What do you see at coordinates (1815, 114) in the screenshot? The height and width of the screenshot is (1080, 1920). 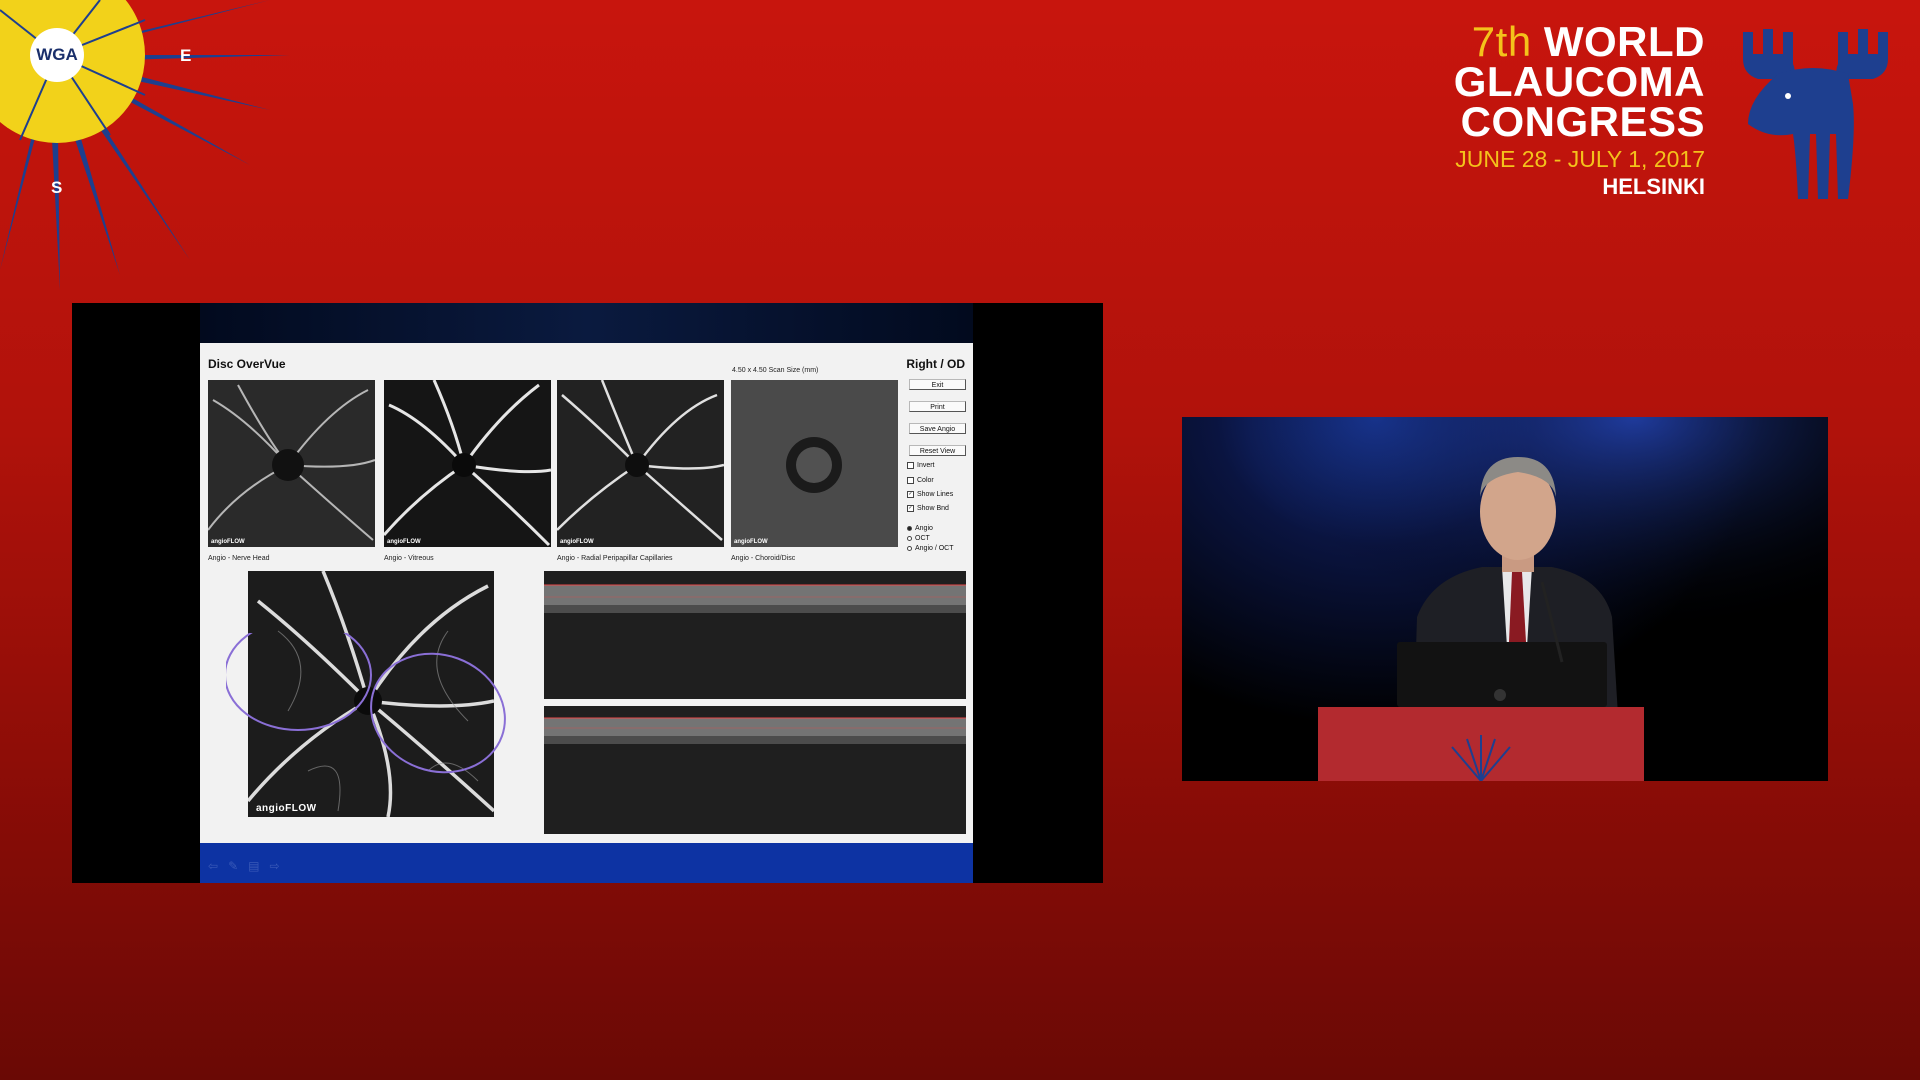 I see `moose-logo-icon` at bounding box center [1815, 114].